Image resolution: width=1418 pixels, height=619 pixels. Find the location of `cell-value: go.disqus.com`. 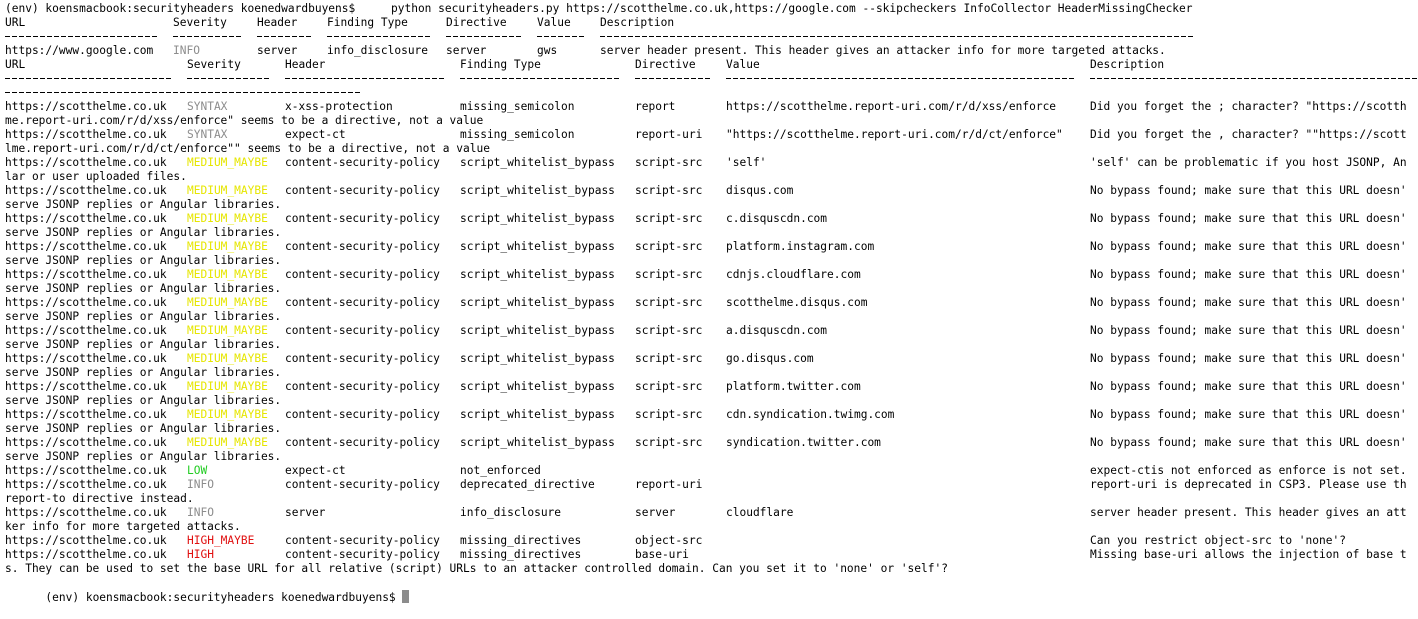

cell-value: go.disqus.com is located at coordinates (770, 358).